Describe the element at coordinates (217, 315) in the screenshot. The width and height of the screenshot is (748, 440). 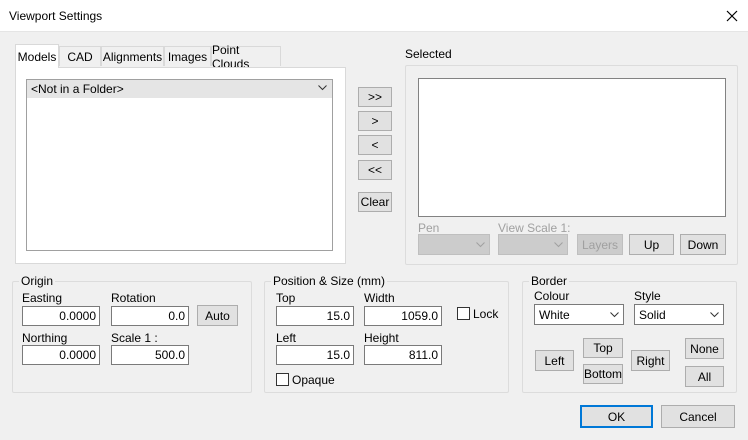
I see `auto-button: Auto` at that location.